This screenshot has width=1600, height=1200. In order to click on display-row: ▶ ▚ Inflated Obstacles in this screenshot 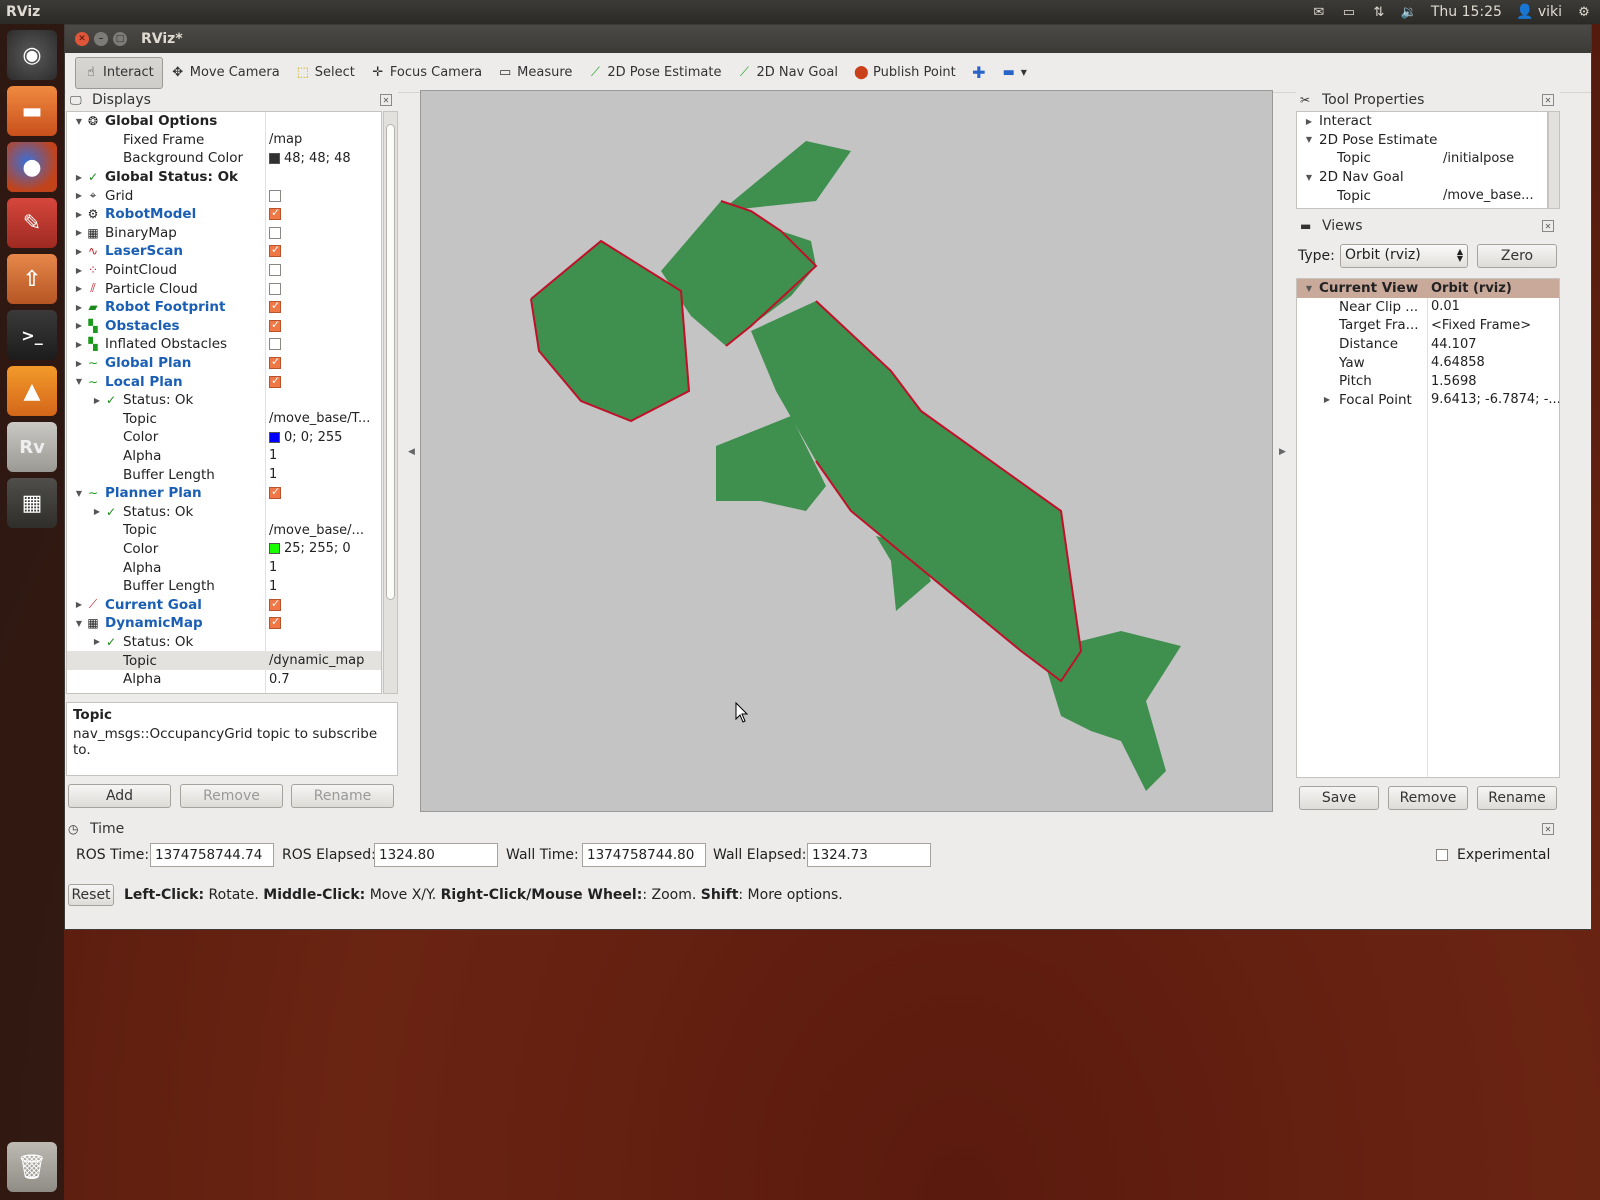, I will do `click(224, 344)`.